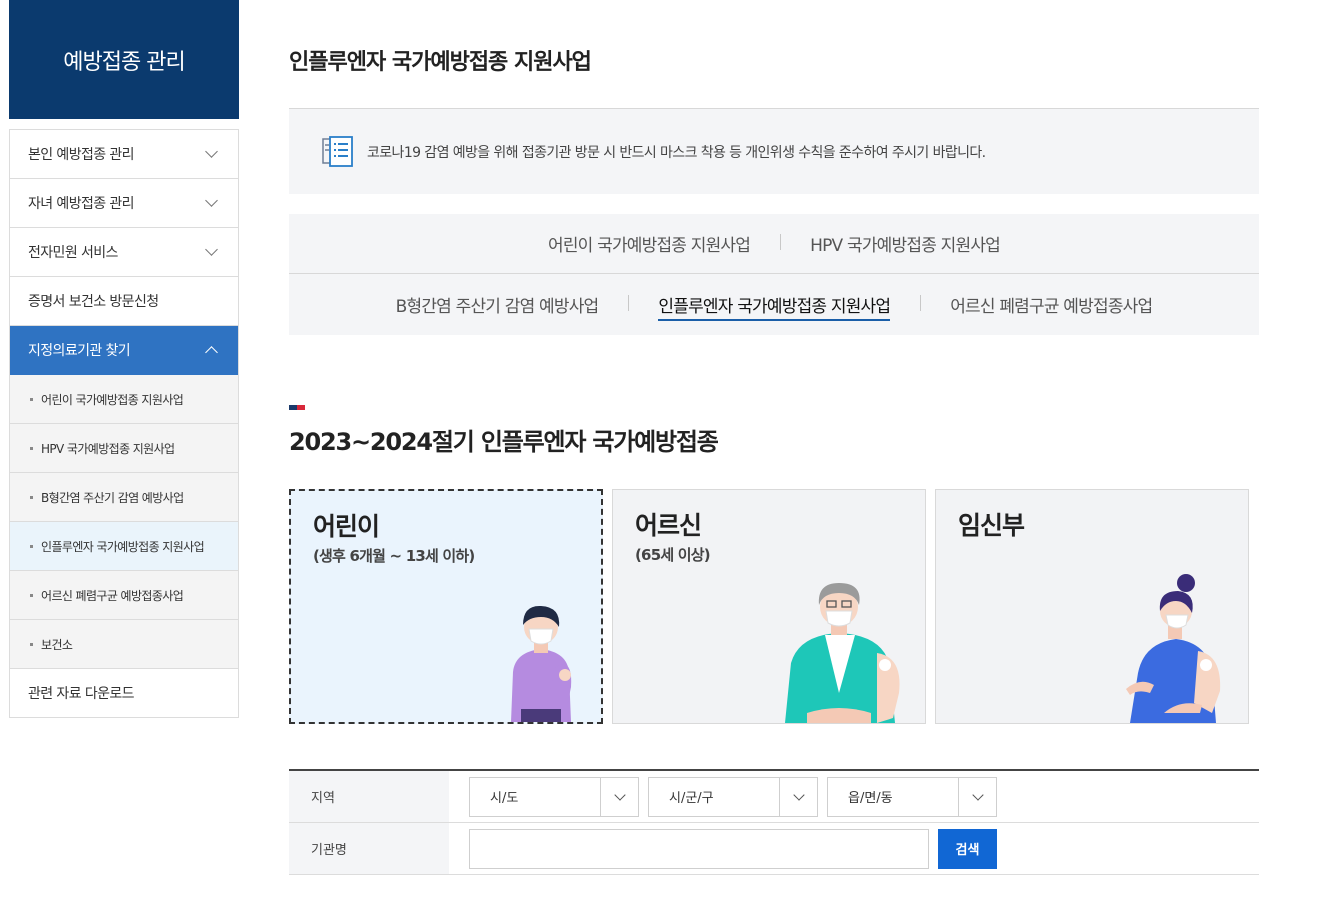  I want to click on card-title: 임신부, so click(991, 525).